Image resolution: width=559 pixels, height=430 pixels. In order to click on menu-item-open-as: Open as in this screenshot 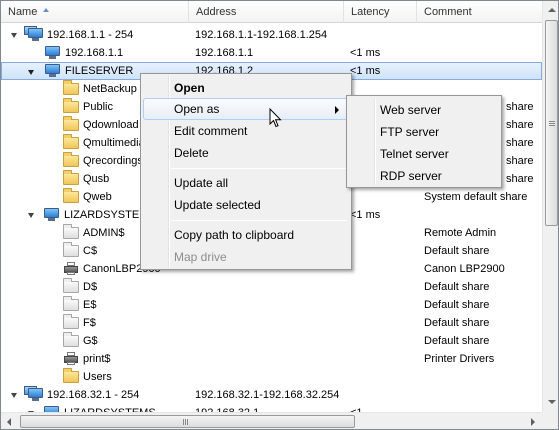, I will do `click(246, 109)`.